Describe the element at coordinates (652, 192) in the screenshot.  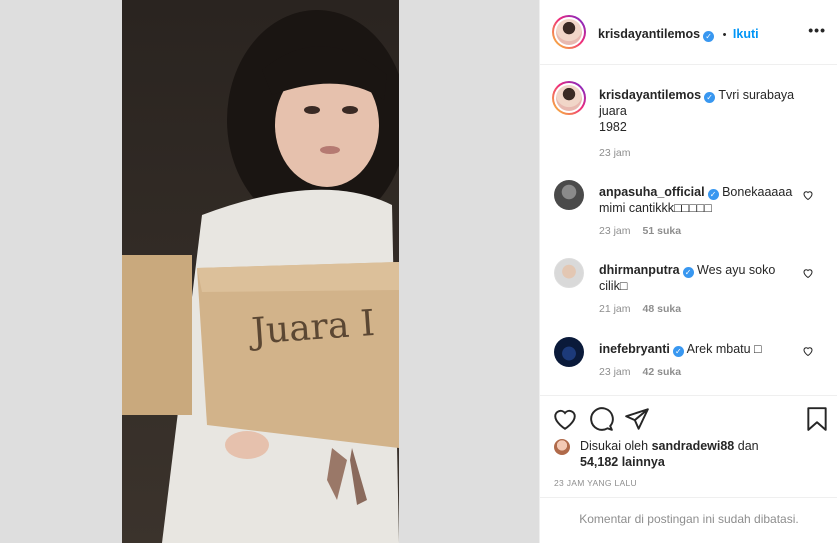
I see `commenter-username: anpasuha_official` at that location.